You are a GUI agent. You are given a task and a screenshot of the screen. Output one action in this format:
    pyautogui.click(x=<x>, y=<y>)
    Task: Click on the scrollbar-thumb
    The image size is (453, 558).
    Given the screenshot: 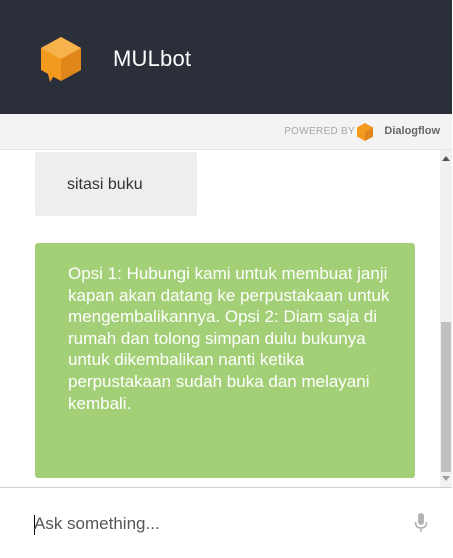 What is the action you would take?
    pyautogui.click(x=446, y=397)
    